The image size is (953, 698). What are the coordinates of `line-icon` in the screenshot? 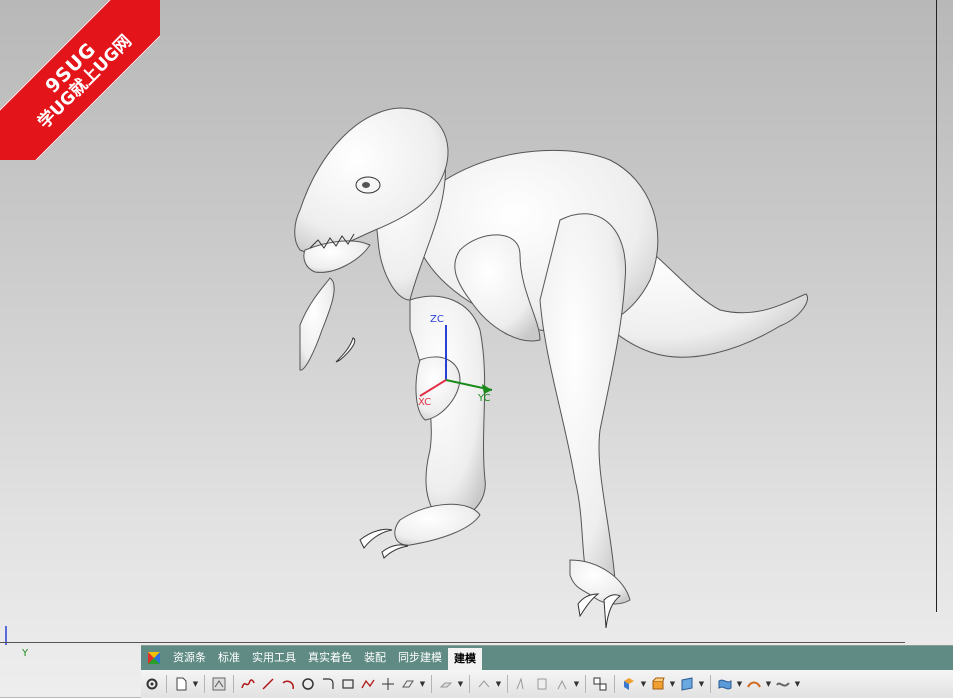 It's located at (268, 684).